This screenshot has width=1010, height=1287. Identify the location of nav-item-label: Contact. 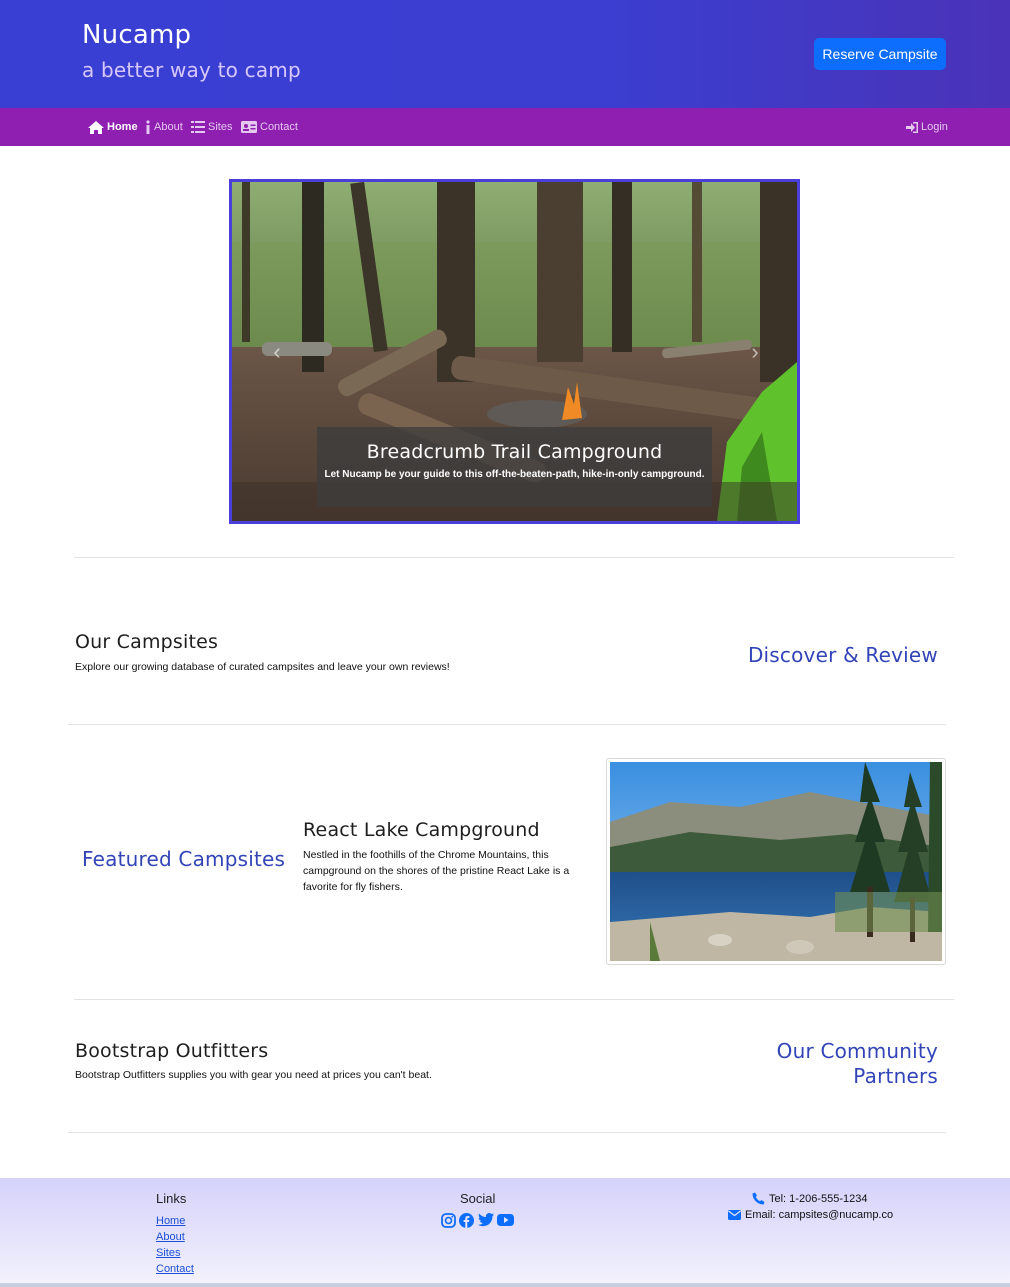
(279, 127).